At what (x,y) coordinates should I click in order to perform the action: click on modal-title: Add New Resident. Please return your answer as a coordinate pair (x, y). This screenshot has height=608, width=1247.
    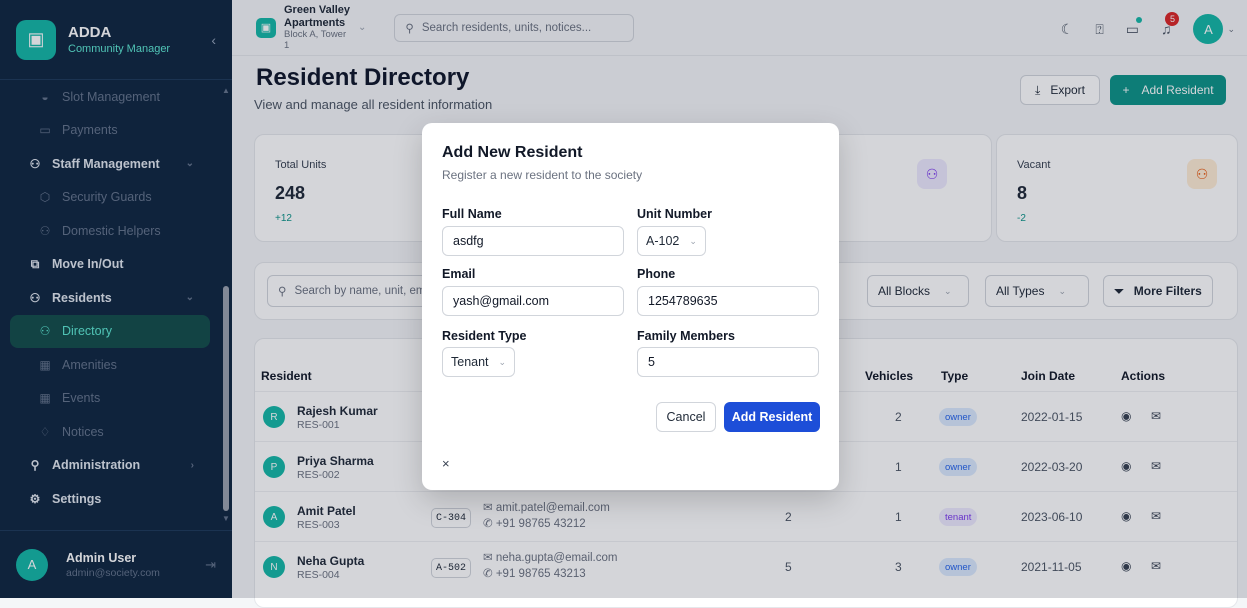
    Looking at the image, I should click on (512, 152).